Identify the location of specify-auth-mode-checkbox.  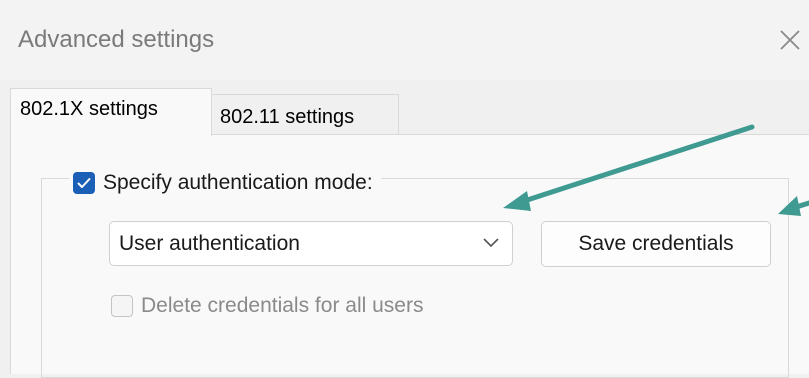
(84, 183).